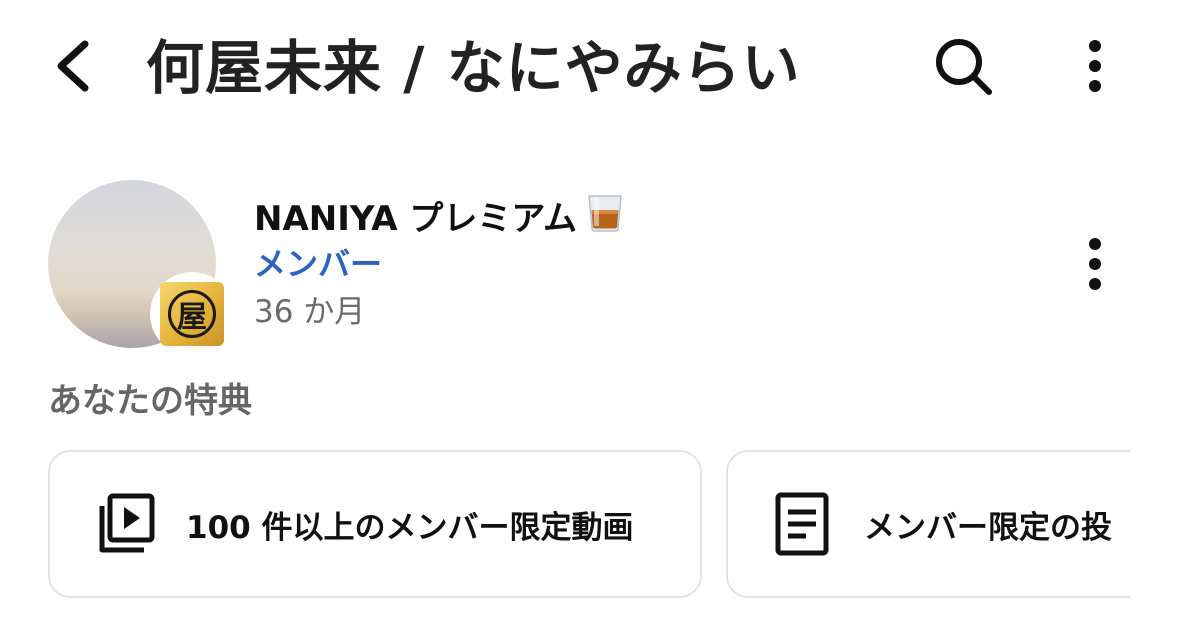  Describe the element at coordinates (802, 524) in the screenshot. I see `document-post-icon` at that location.